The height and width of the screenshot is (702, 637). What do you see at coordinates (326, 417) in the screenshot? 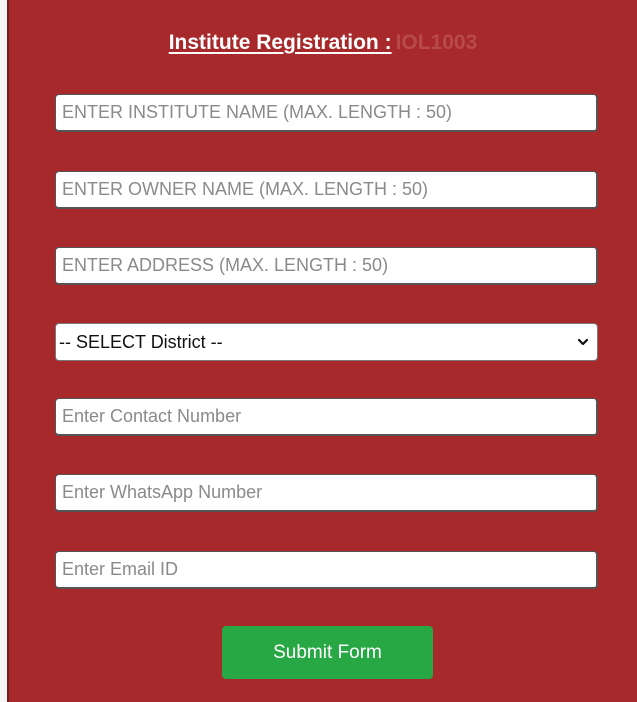
I see `contact-number-input` at bounding box center [326, 417].